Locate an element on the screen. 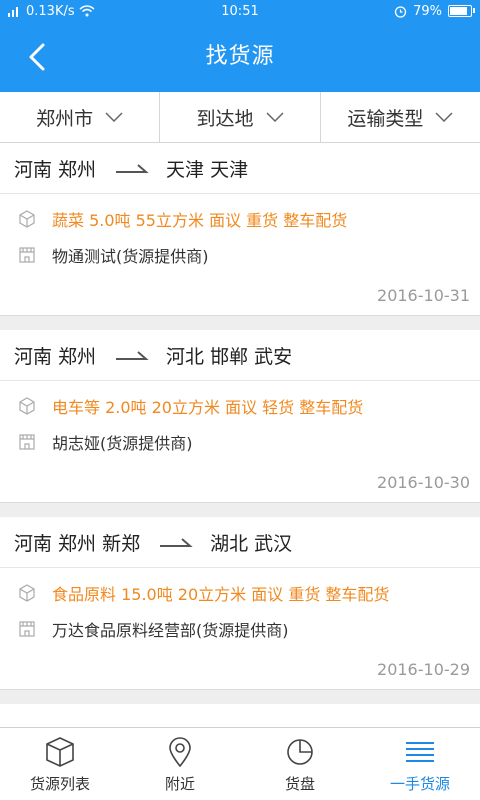 The image size is (480, 800). route: 河南 郑州 天津 天津 is located at coordinates (240, 168).